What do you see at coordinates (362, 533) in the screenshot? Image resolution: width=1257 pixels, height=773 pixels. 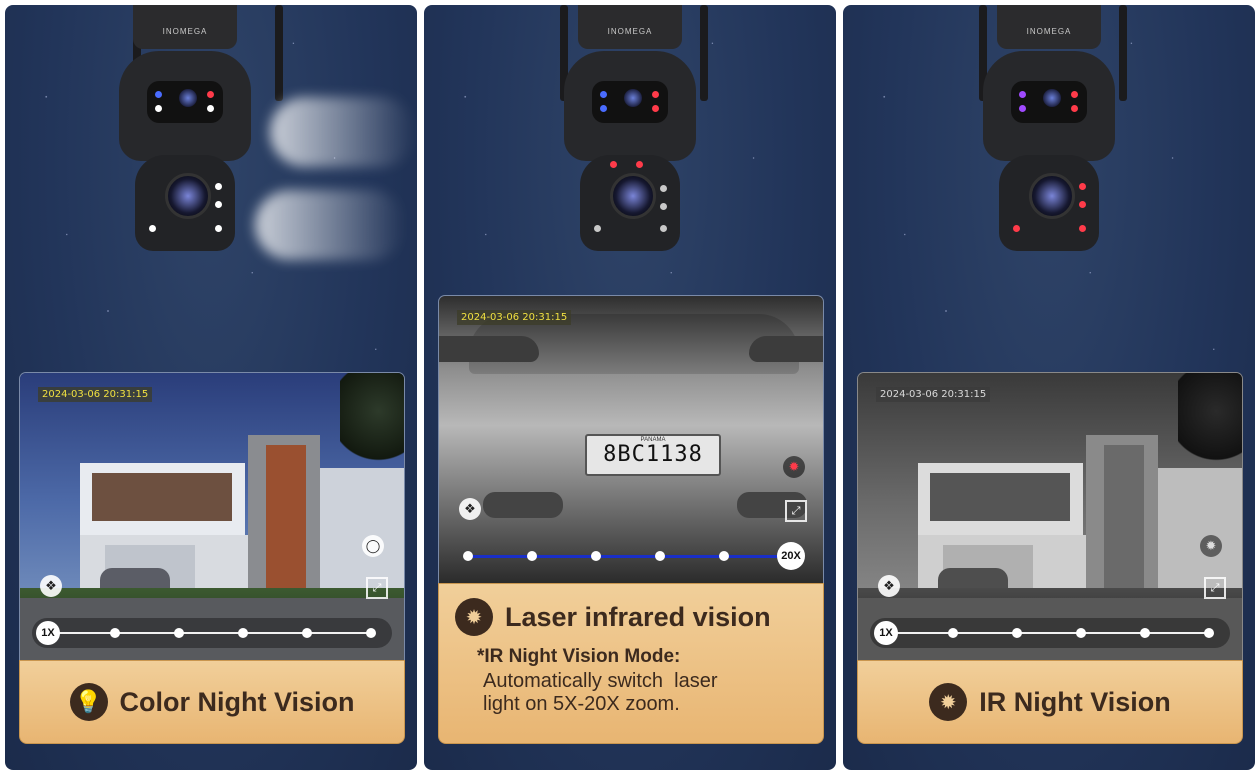 I see `house-right-wing` at bounding box center [362, 533].